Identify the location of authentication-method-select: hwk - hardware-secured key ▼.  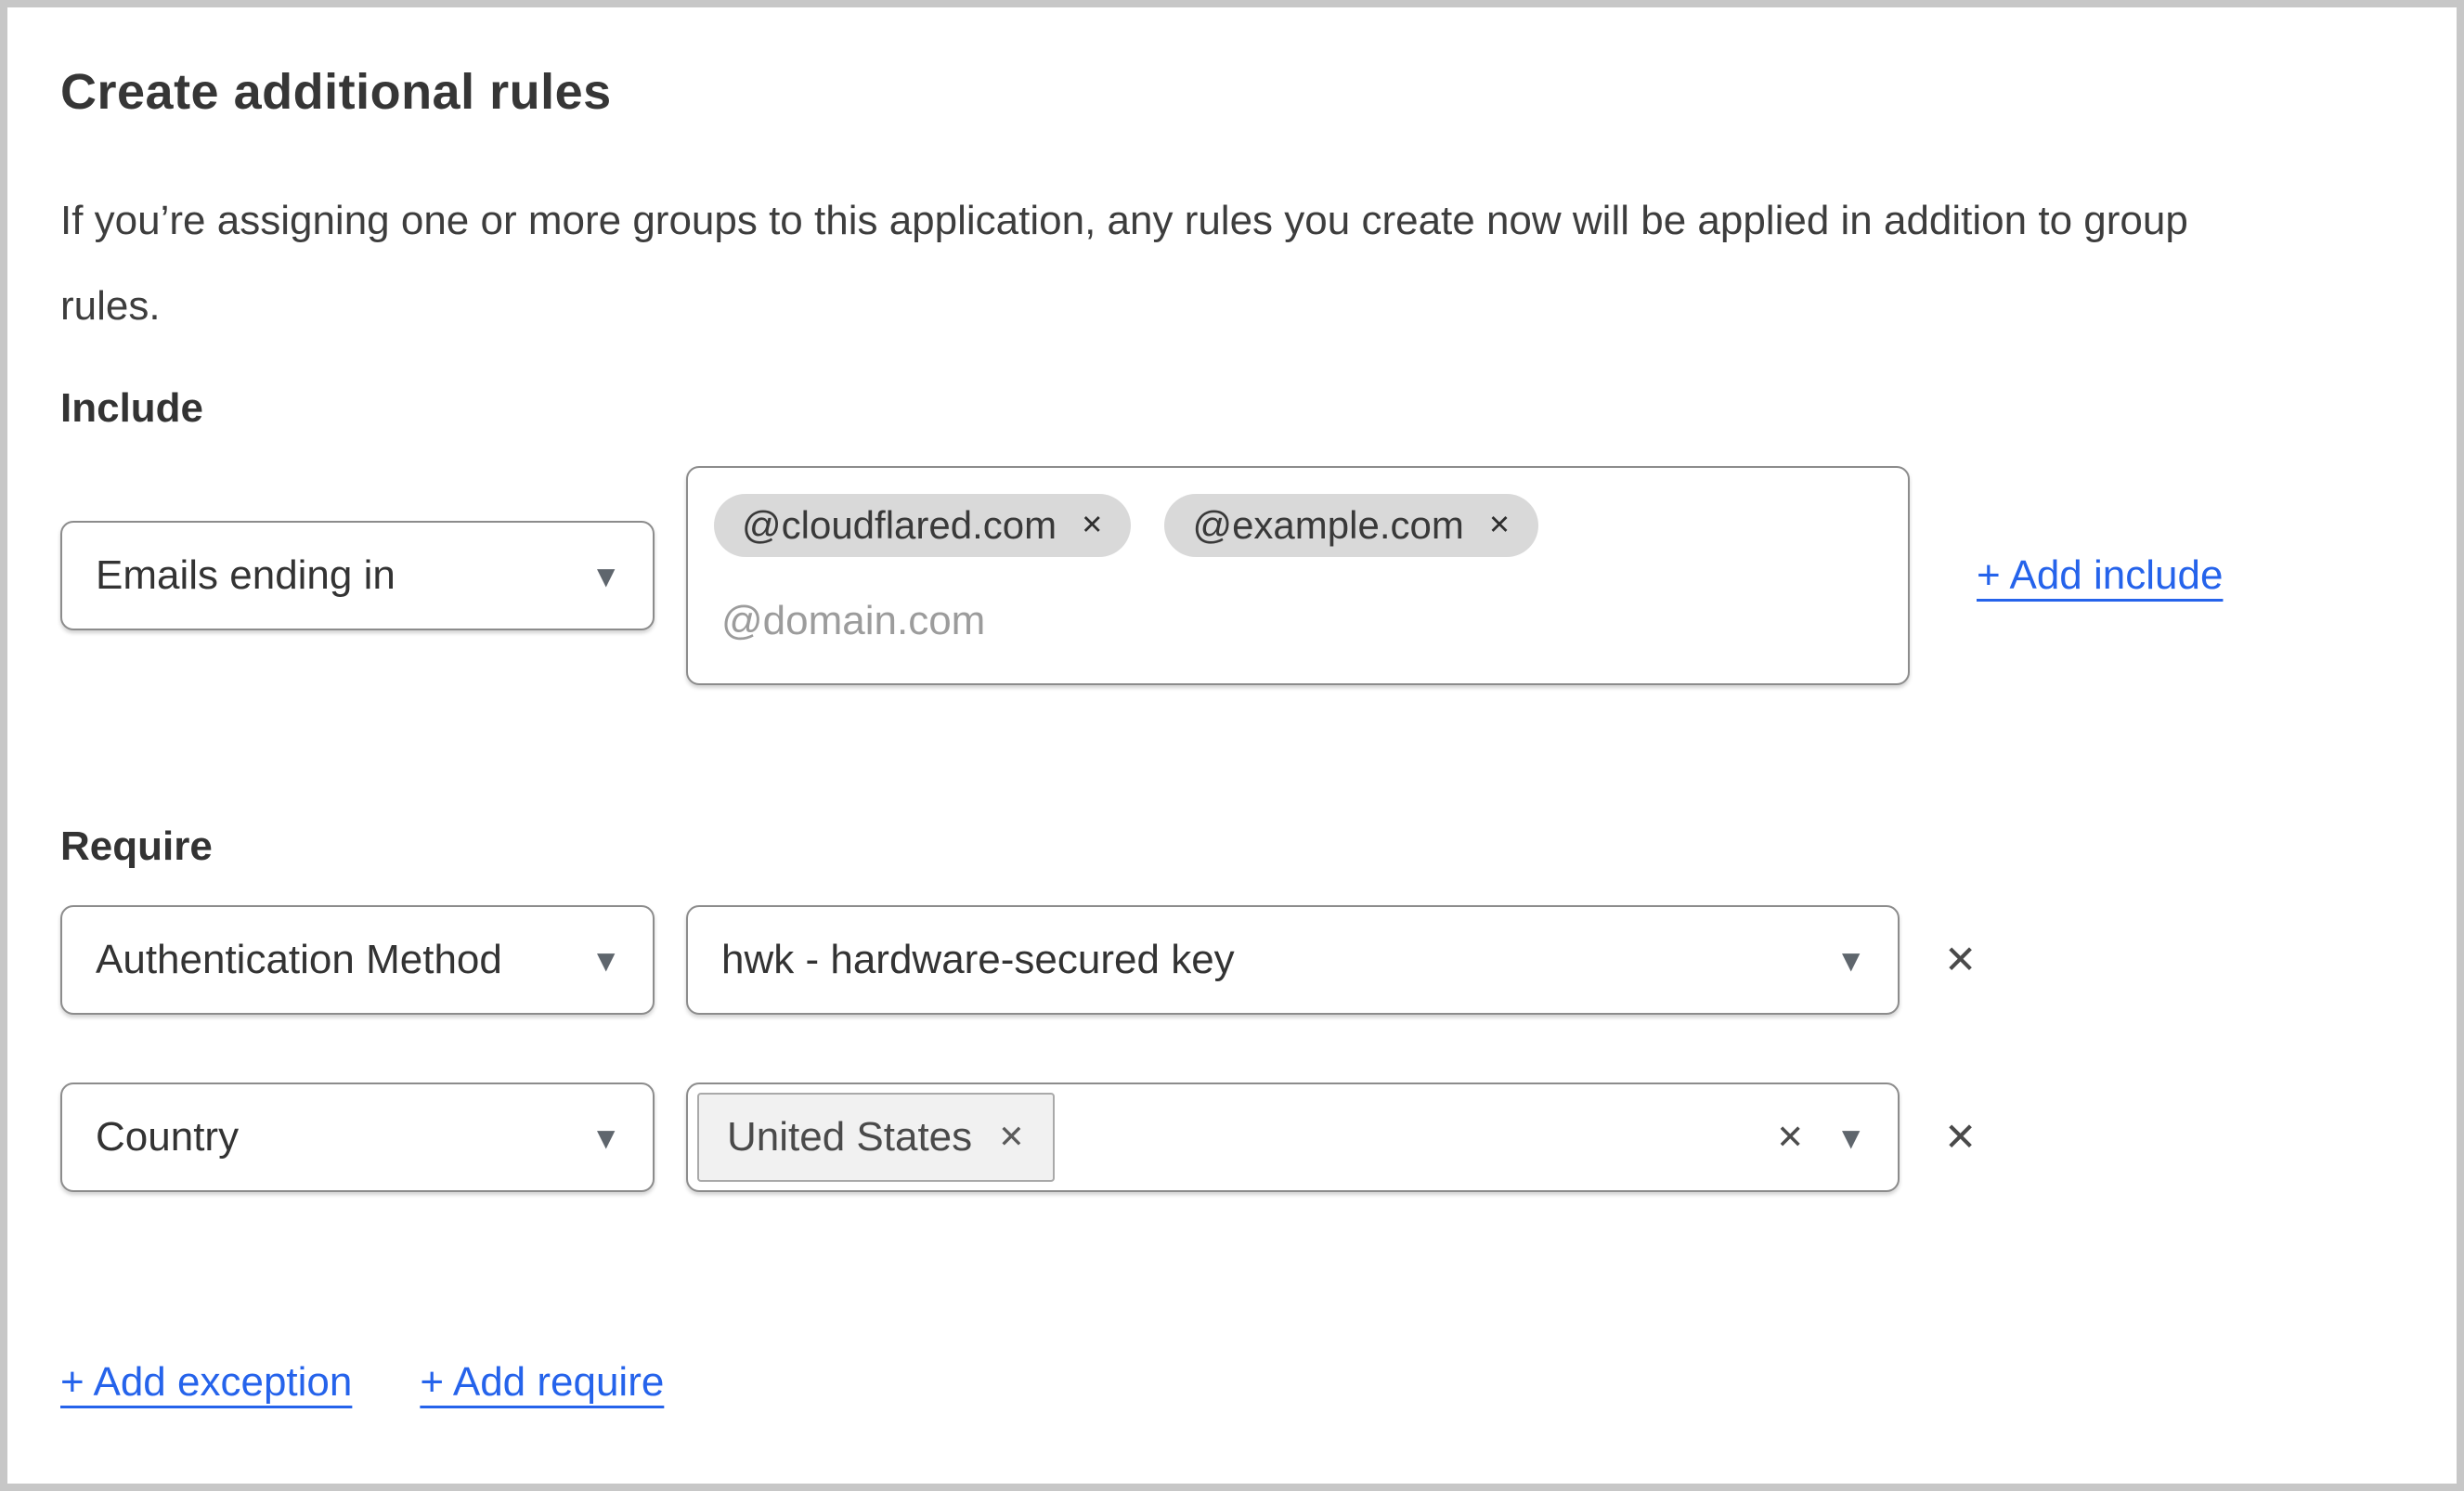
(1293, 960).